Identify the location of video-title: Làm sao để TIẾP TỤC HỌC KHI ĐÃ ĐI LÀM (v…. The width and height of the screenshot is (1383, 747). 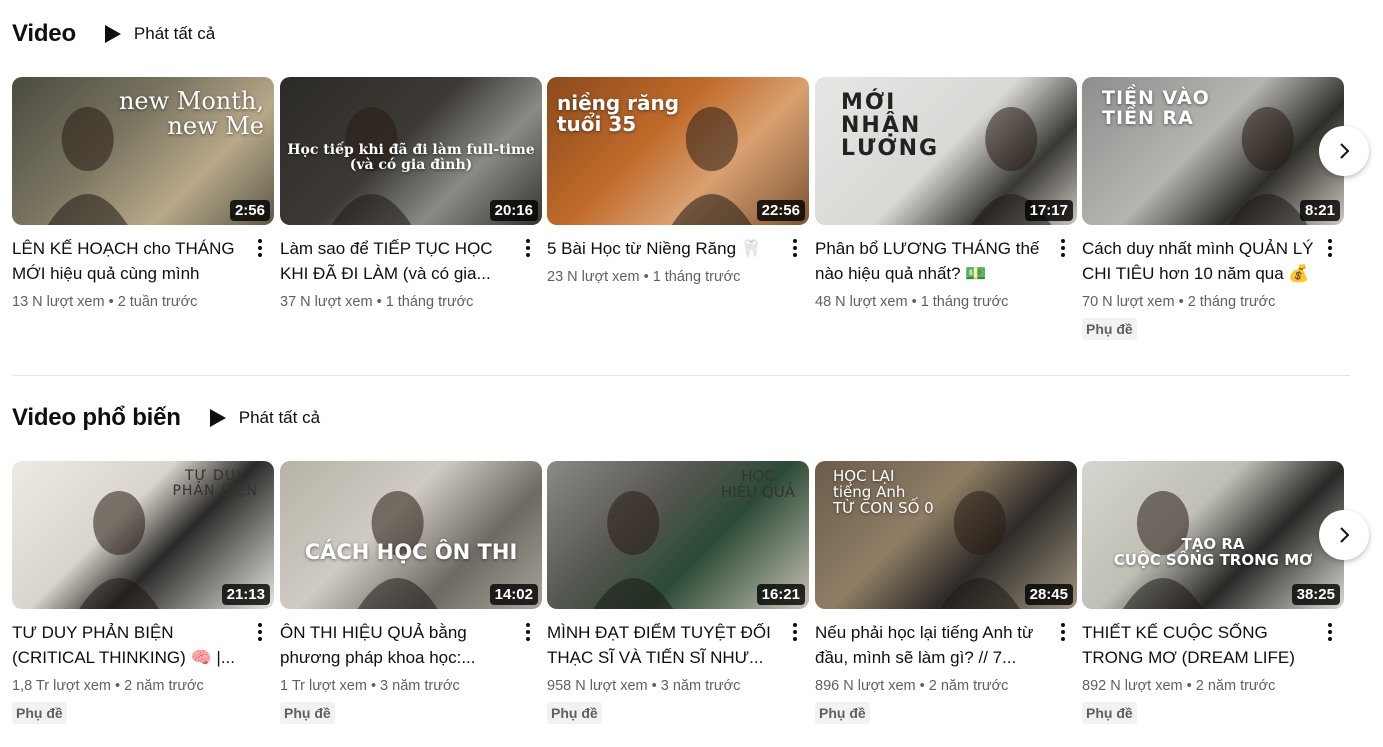
(397, 261).